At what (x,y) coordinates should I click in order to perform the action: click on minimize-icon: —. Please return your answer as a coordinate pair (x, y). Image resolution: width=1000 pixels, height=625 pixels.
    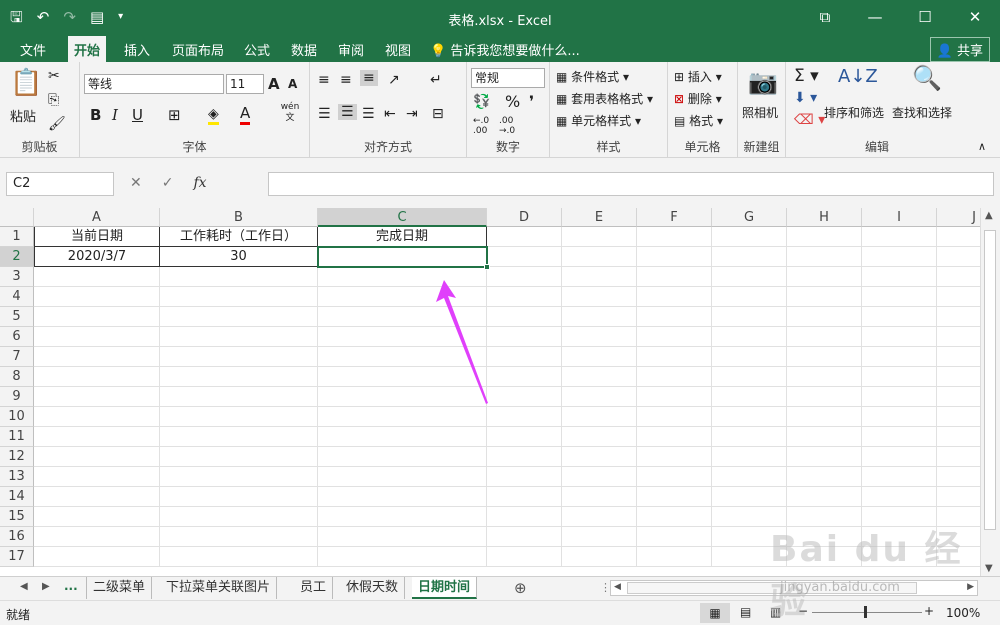
    Looking at the image, I should click on (875, 17).